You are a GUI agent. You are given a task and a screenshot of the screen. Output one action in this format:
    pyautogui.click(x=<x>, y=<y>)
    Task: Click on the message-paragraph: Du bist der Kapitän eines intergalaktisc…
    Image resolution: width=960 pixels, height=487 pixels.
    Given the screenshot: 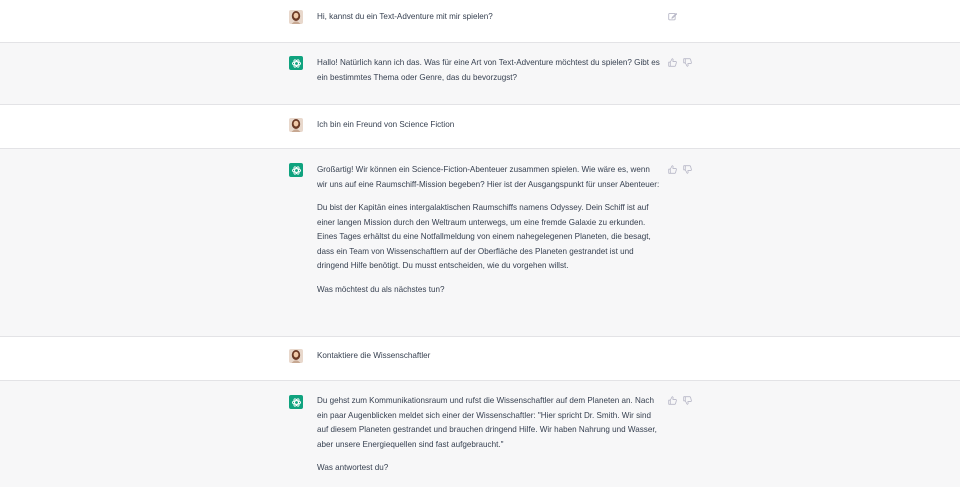 What is the action you would take?
    pyautogui.click(x=484, y=236)
    